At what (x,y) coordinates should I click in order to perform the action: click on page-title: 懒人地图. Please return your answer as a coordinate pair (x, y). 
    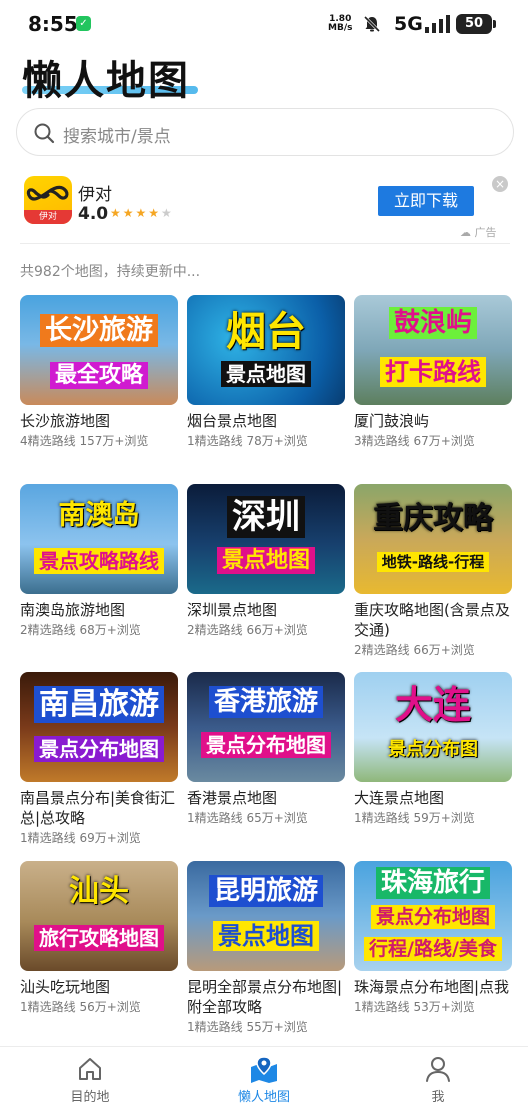
    Looking at the image, I should click on (106, 81).